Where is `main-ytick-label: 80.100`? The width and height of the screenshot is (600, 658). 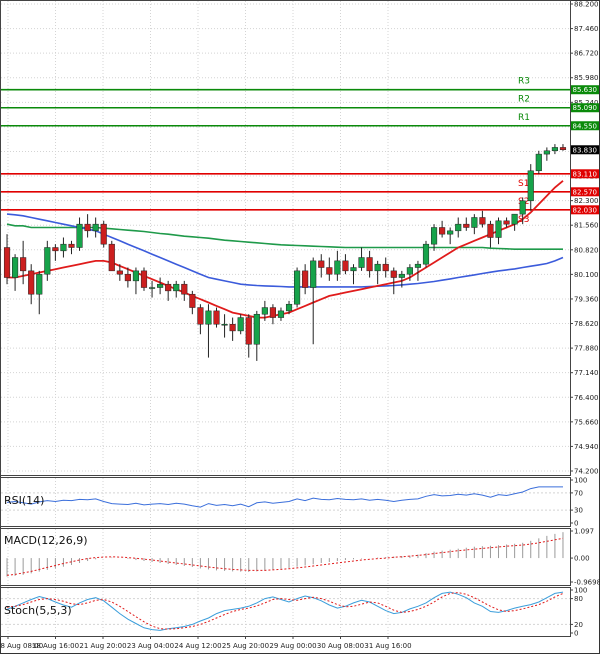
main-ytick-label: 80.100 is located at coordinates (586, 275).